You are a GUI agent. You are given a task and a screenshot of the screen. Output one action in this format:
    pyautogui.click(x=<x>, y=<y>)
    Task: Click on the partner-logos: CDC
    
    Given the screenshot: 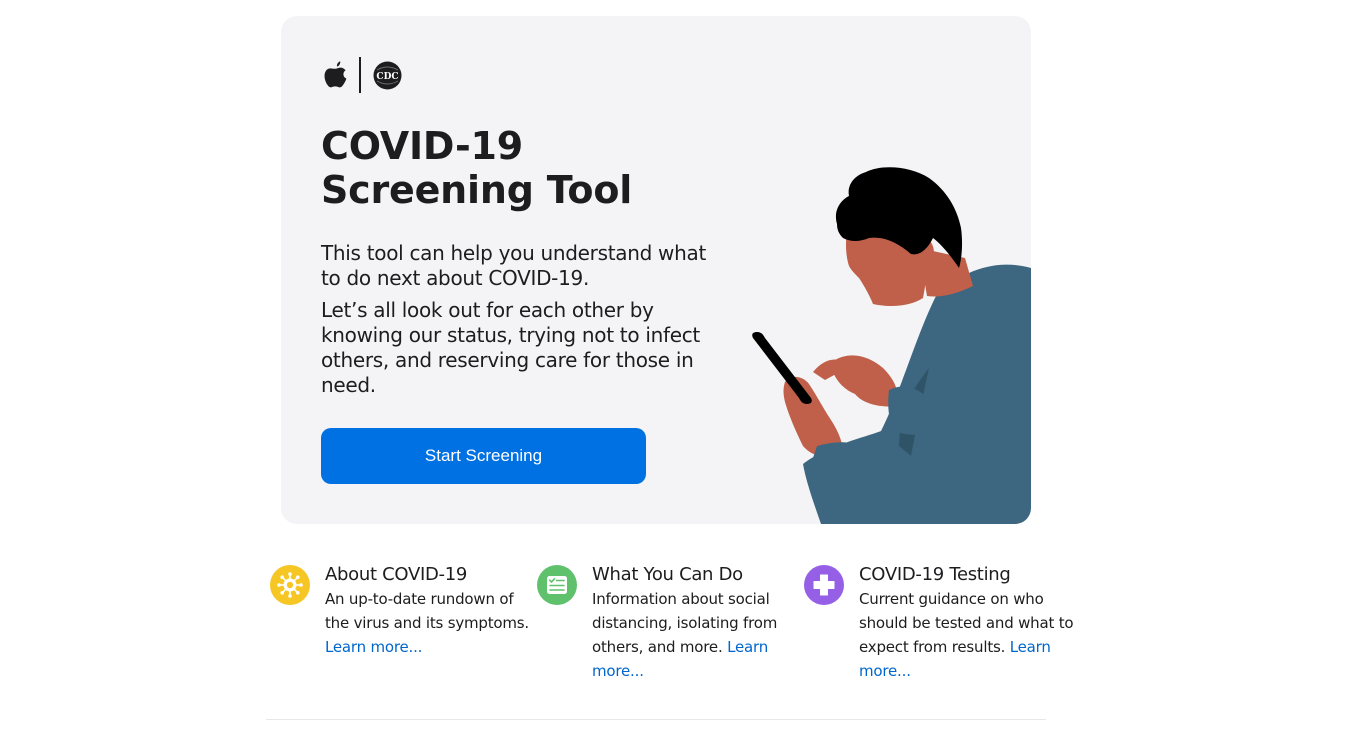 What is the action you would take?
    pyautogui.click(x=361, y=75)
    